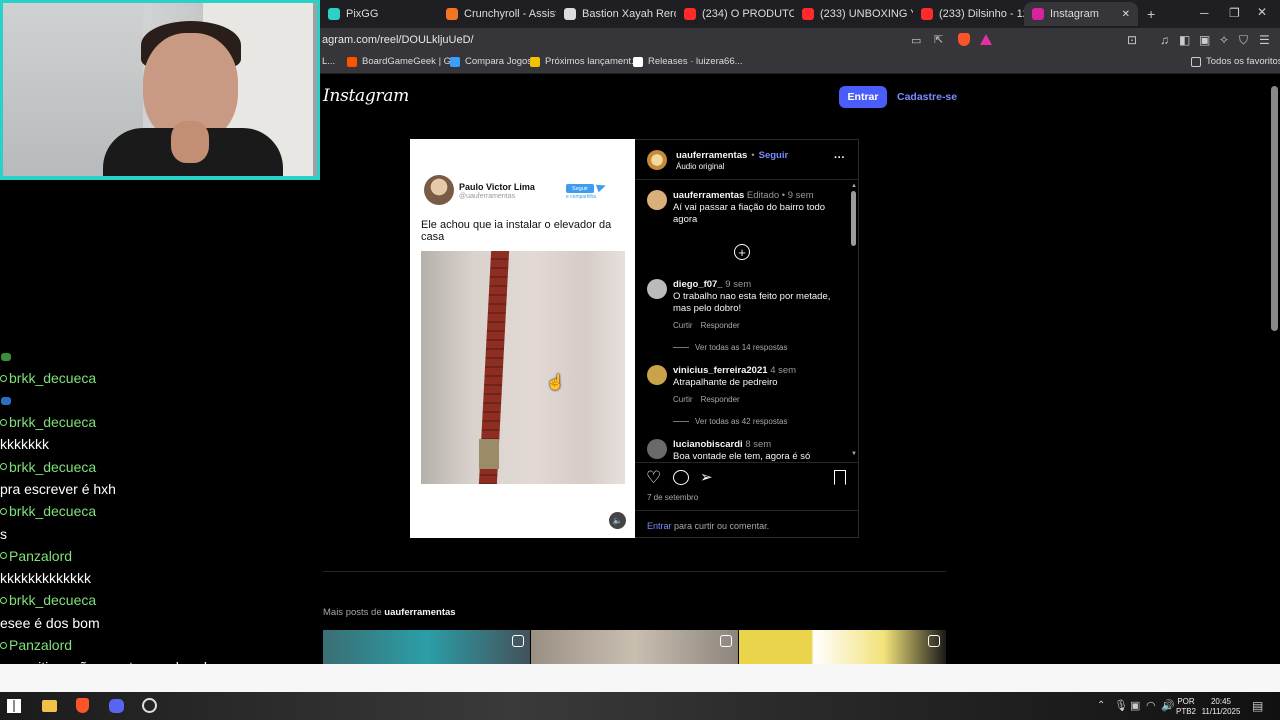 The height and width of the screenshot is (720, 1280). Describe the element at coordinates (1151, 705) in the screenshot. I see `wifi-icon: ◠` at that location.